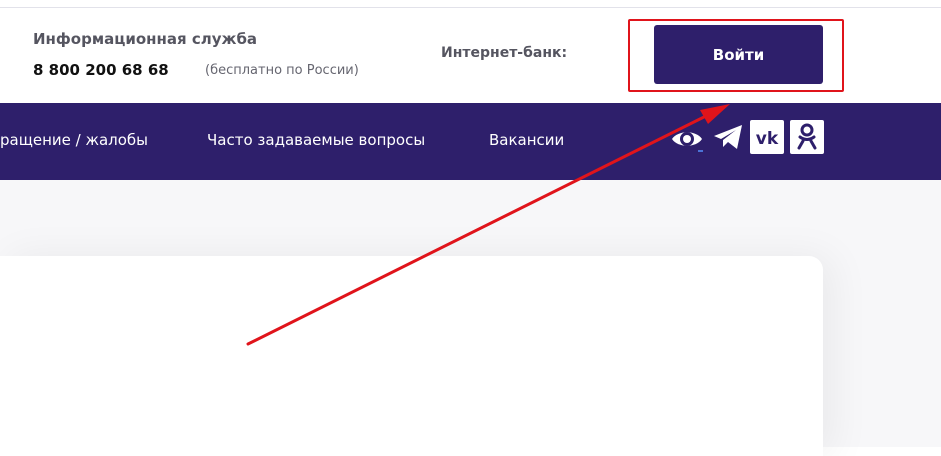  What do you see at coordinates (526, 140) in the screenshot?
I see `nav-item-vacancies: Вакансии` at bounding box center [526, 140].